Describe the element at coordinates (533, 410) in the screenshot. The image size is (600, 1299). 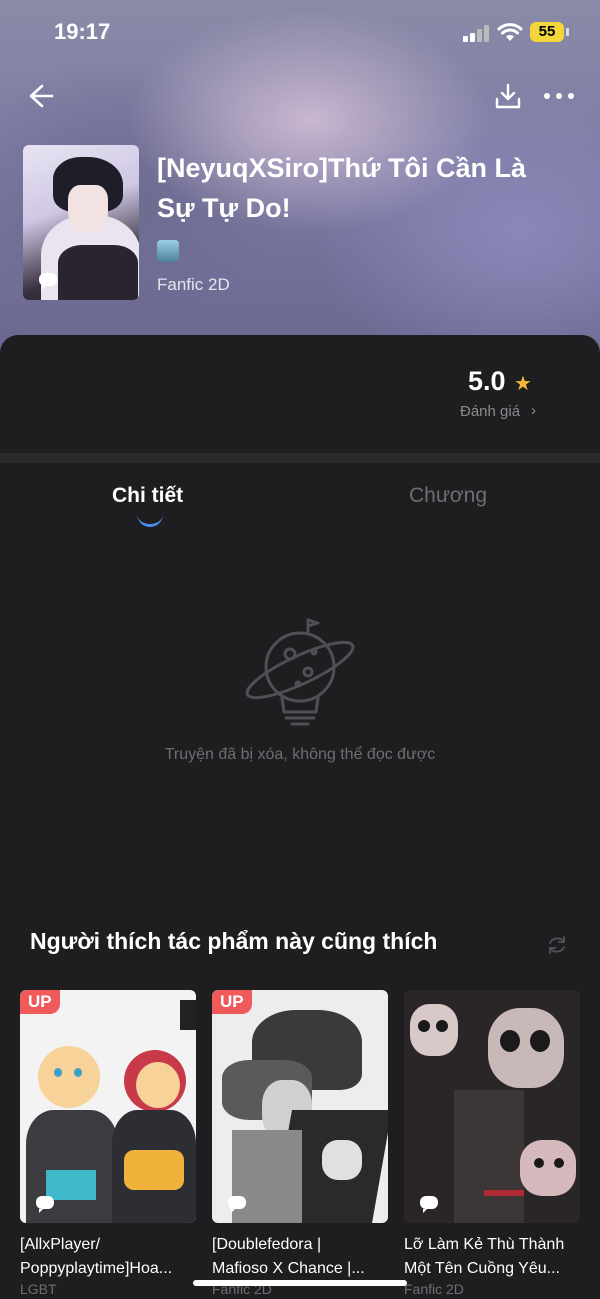
I see `chevron-right-icon: ›` at that location.